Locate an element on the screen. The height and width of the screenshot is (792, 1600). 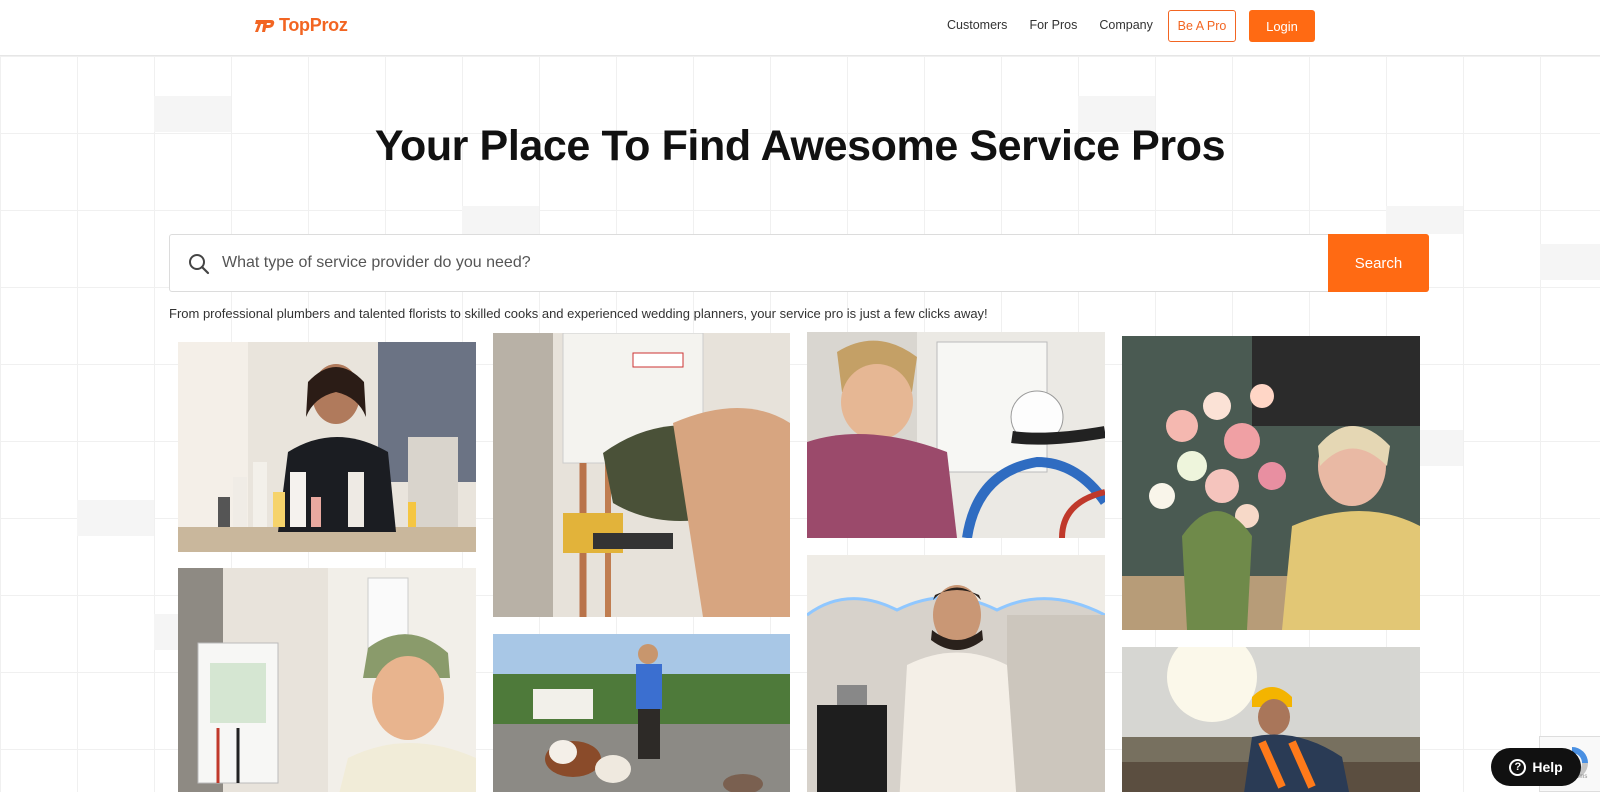
hvac-tech-image is located at coordinates (956, 435).